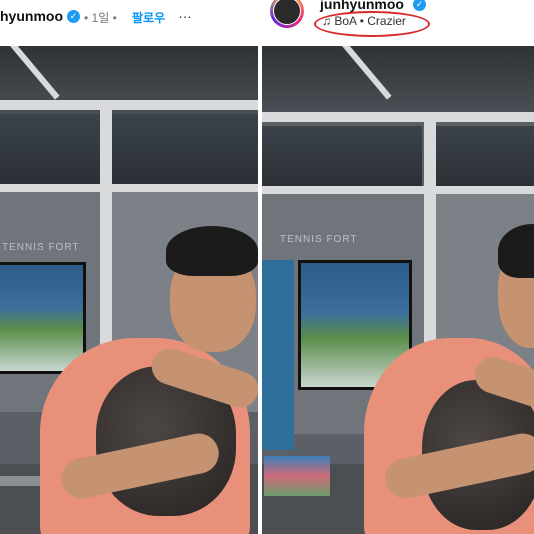  Describe the element at coordinates (398, 81) in the screenshot. I see `ceiling` at that location.